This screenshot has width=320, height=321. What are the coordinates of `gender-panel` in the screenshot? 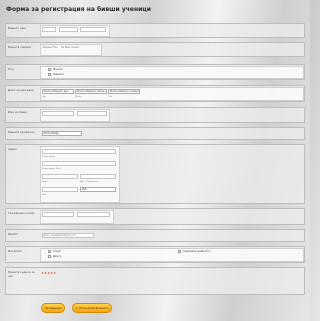 It's located at (172, 72).